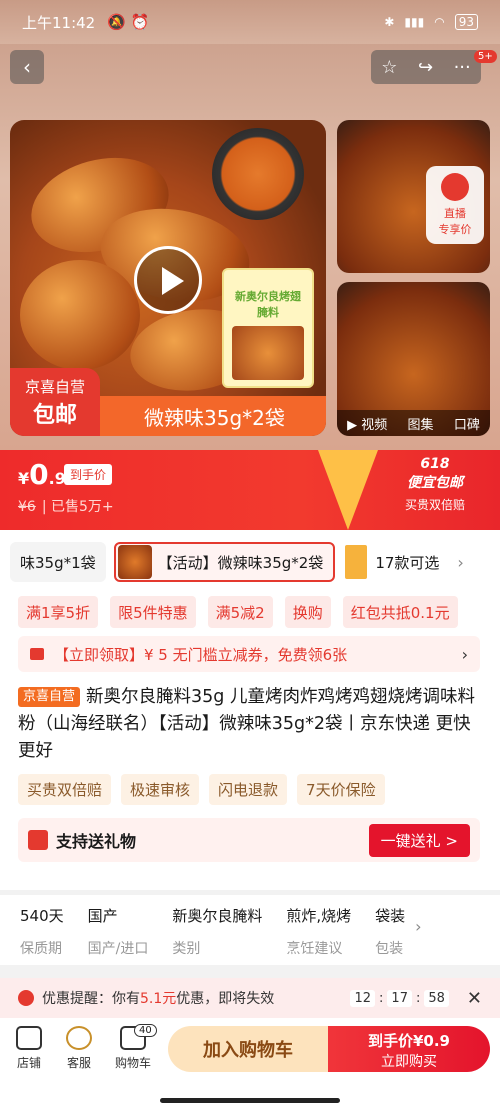 This screenshot has height=1111, width=500. I want to click on free-shipping-label: 包邮, so click(54, 415).